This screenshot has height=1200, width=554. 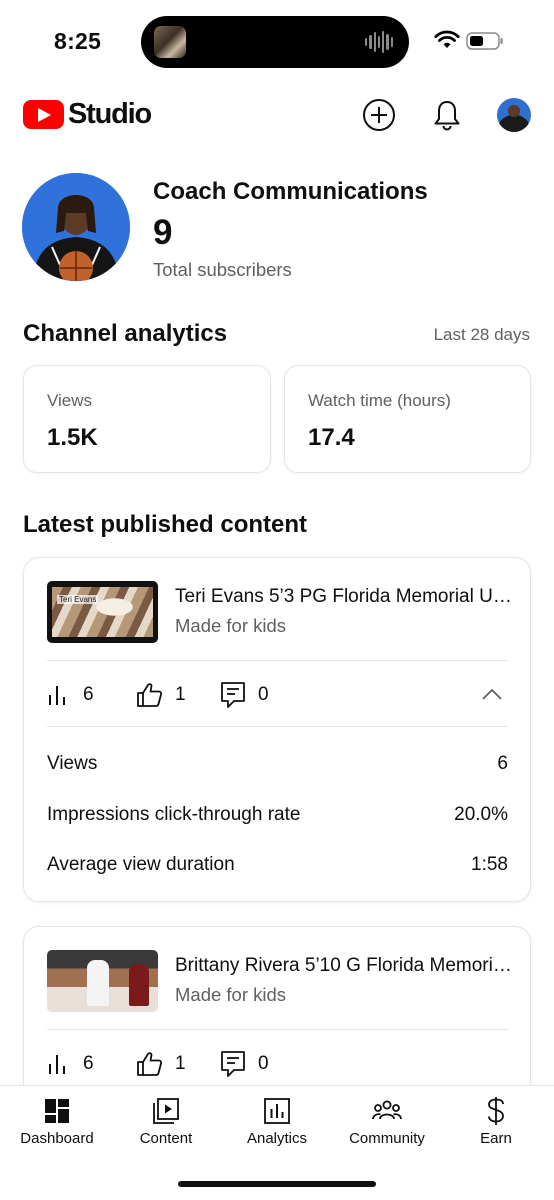 I want to click on nav-label: Community, so click(x=387, y=1138).